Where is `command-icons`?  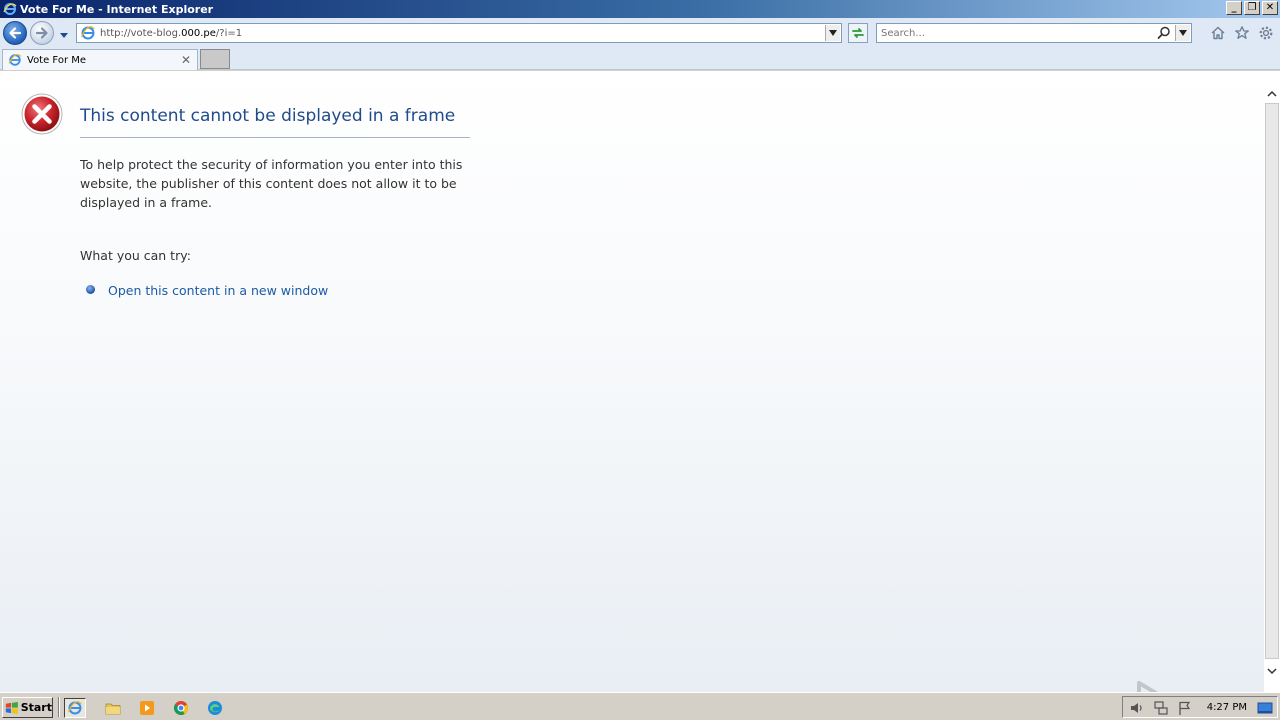 command-icons is located at coordinates (1242, 33).